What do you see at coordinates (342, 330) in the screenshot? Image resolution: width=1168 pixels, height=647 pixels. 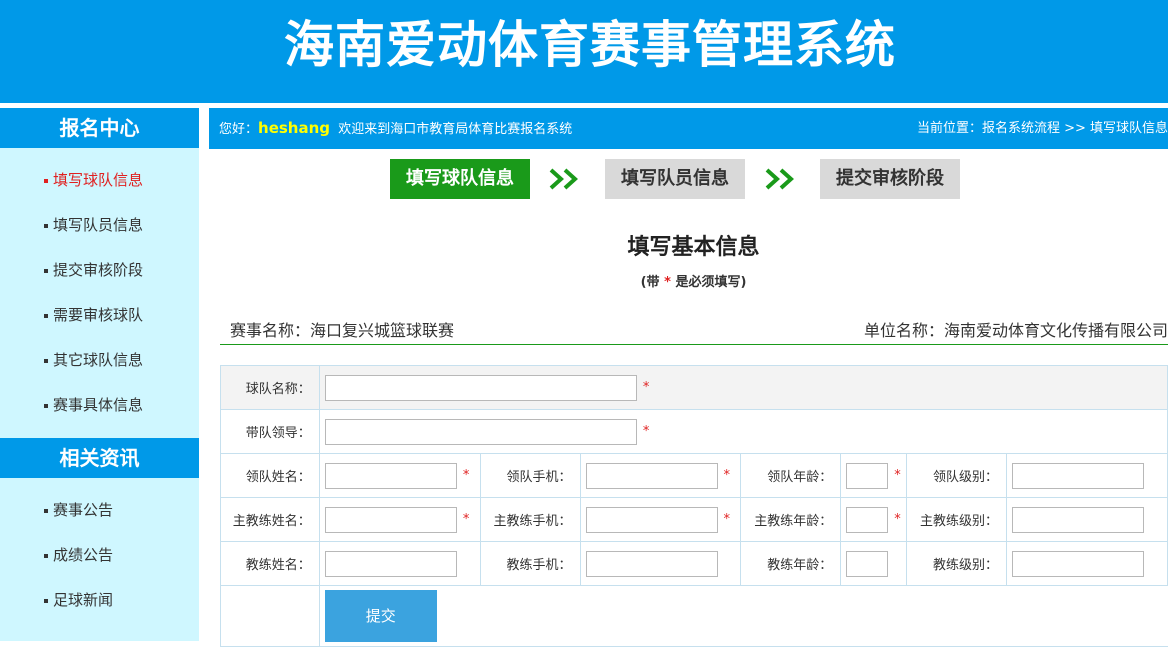 I see `event-name: 赛事名称：海口复兴城篮球联赛` at bounding box center [342, 330].